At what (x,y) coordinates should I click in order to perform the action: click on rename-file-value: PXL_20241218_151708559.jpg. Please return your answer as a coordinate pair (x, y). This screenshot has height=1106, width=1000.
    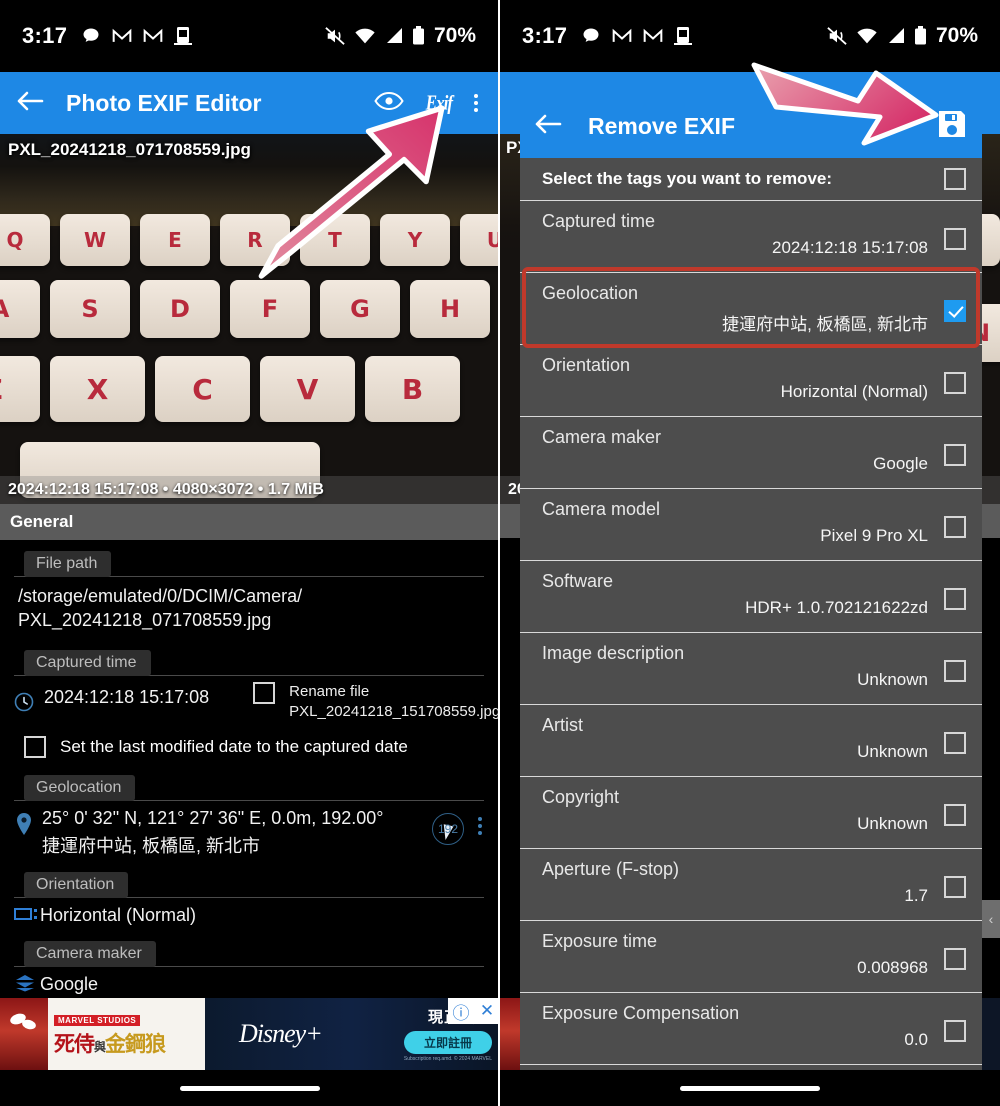
    Looking at the image, I should click on (394, 712).